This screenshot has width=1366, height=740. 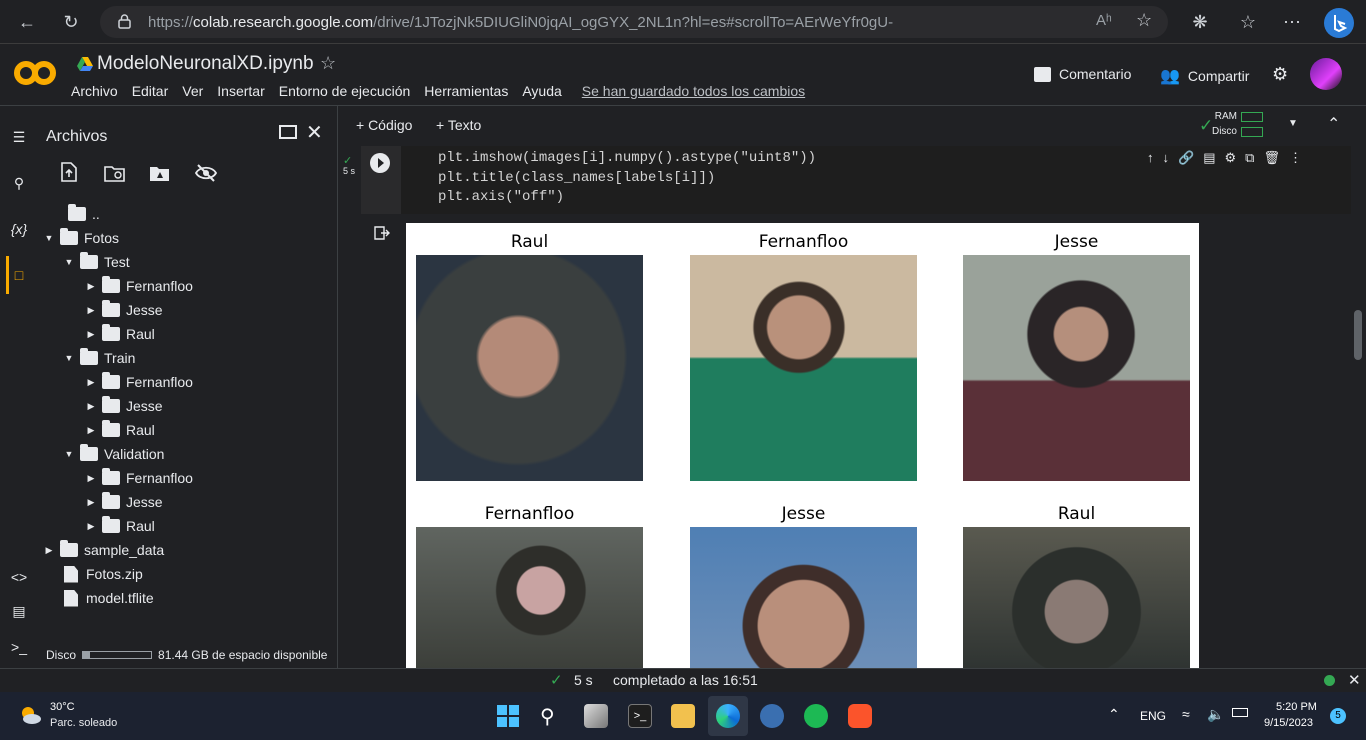 I want to click on edge-browser-icon, so click(x=728, y=716).